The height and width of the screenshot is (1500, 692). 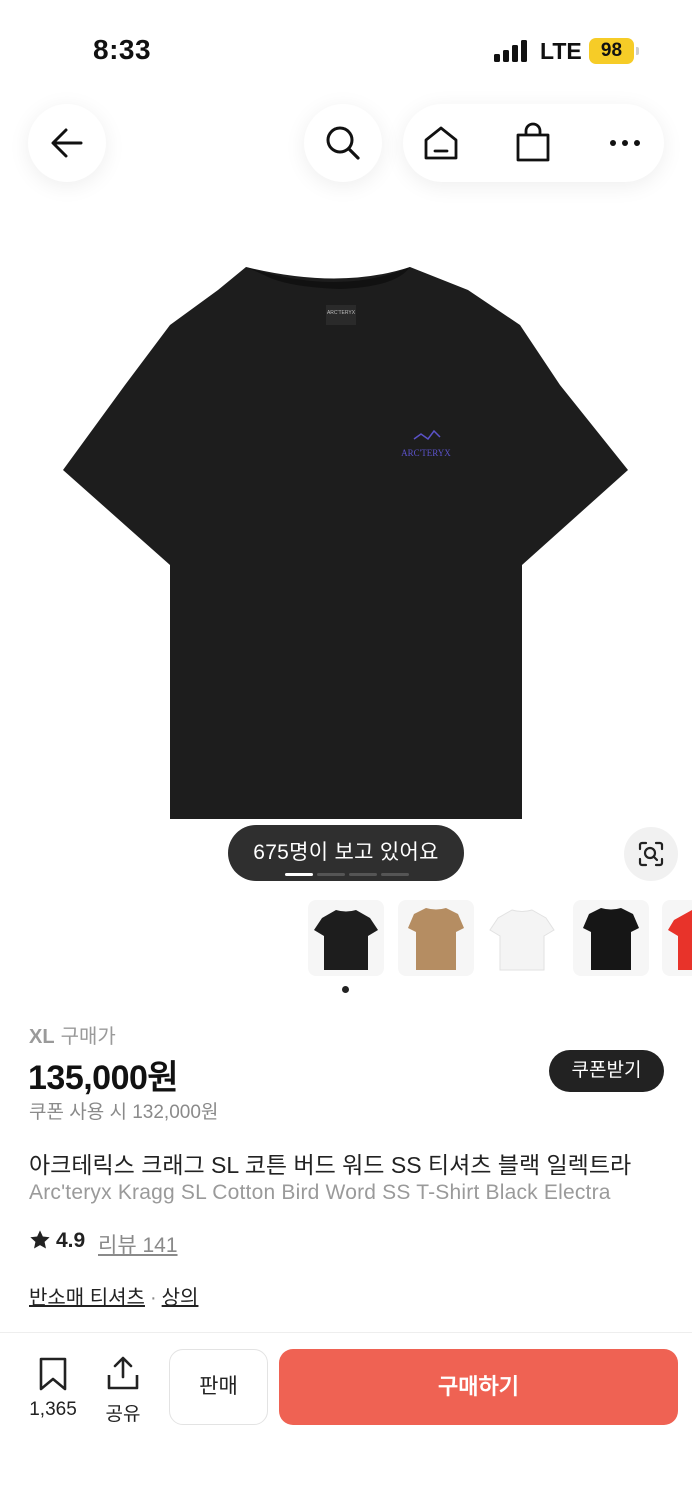 I want to click on sell-button: 판매, so click(x=218, y=1387).